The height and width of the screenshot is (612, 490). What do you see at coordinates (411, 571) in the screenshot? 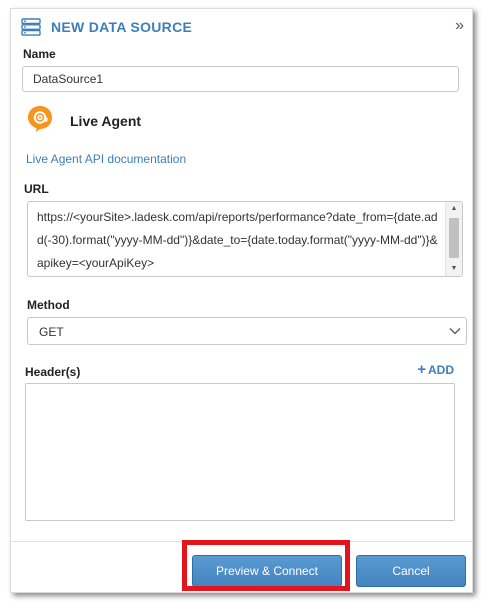
I see `cancel-button: Cancel` at bounding box center [411, 571].